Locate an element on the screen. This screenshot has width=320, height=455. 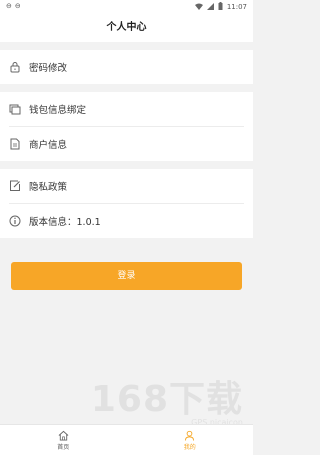
status-notifications: ⊖ ⊖ is located at coordinates (13, 6).